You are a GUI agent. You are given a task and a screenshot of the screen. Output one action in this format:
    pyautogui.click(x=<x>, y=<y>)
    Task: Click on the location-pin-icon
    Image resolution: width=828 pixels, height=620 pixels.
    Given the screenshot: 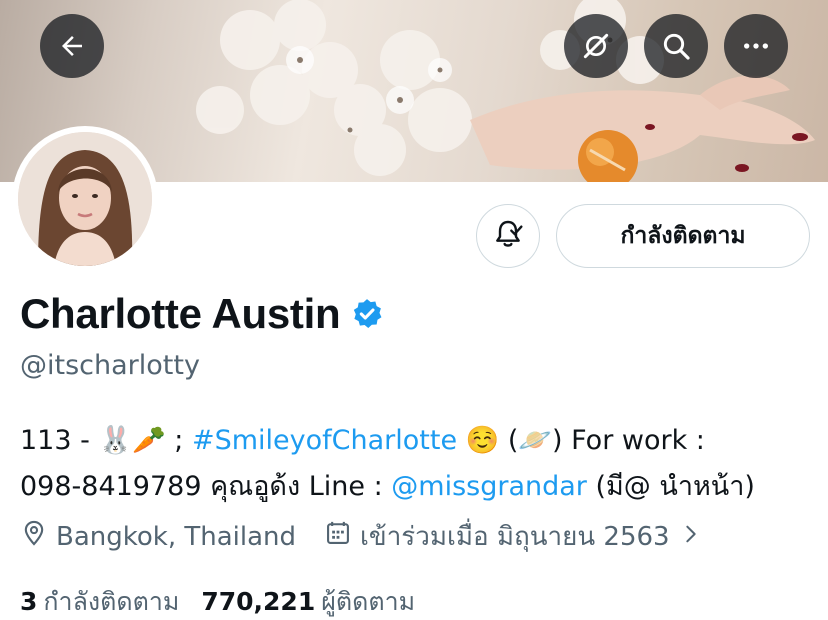 What is the action you would take?
    pyautogui.click(x=38, y=536)
    